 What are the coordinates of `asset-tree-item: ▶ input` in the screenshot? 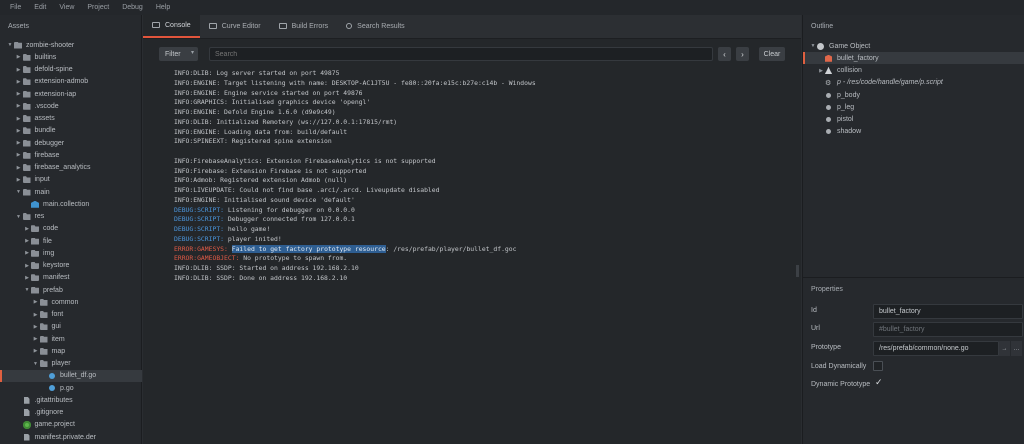 It's located at (71, 180).